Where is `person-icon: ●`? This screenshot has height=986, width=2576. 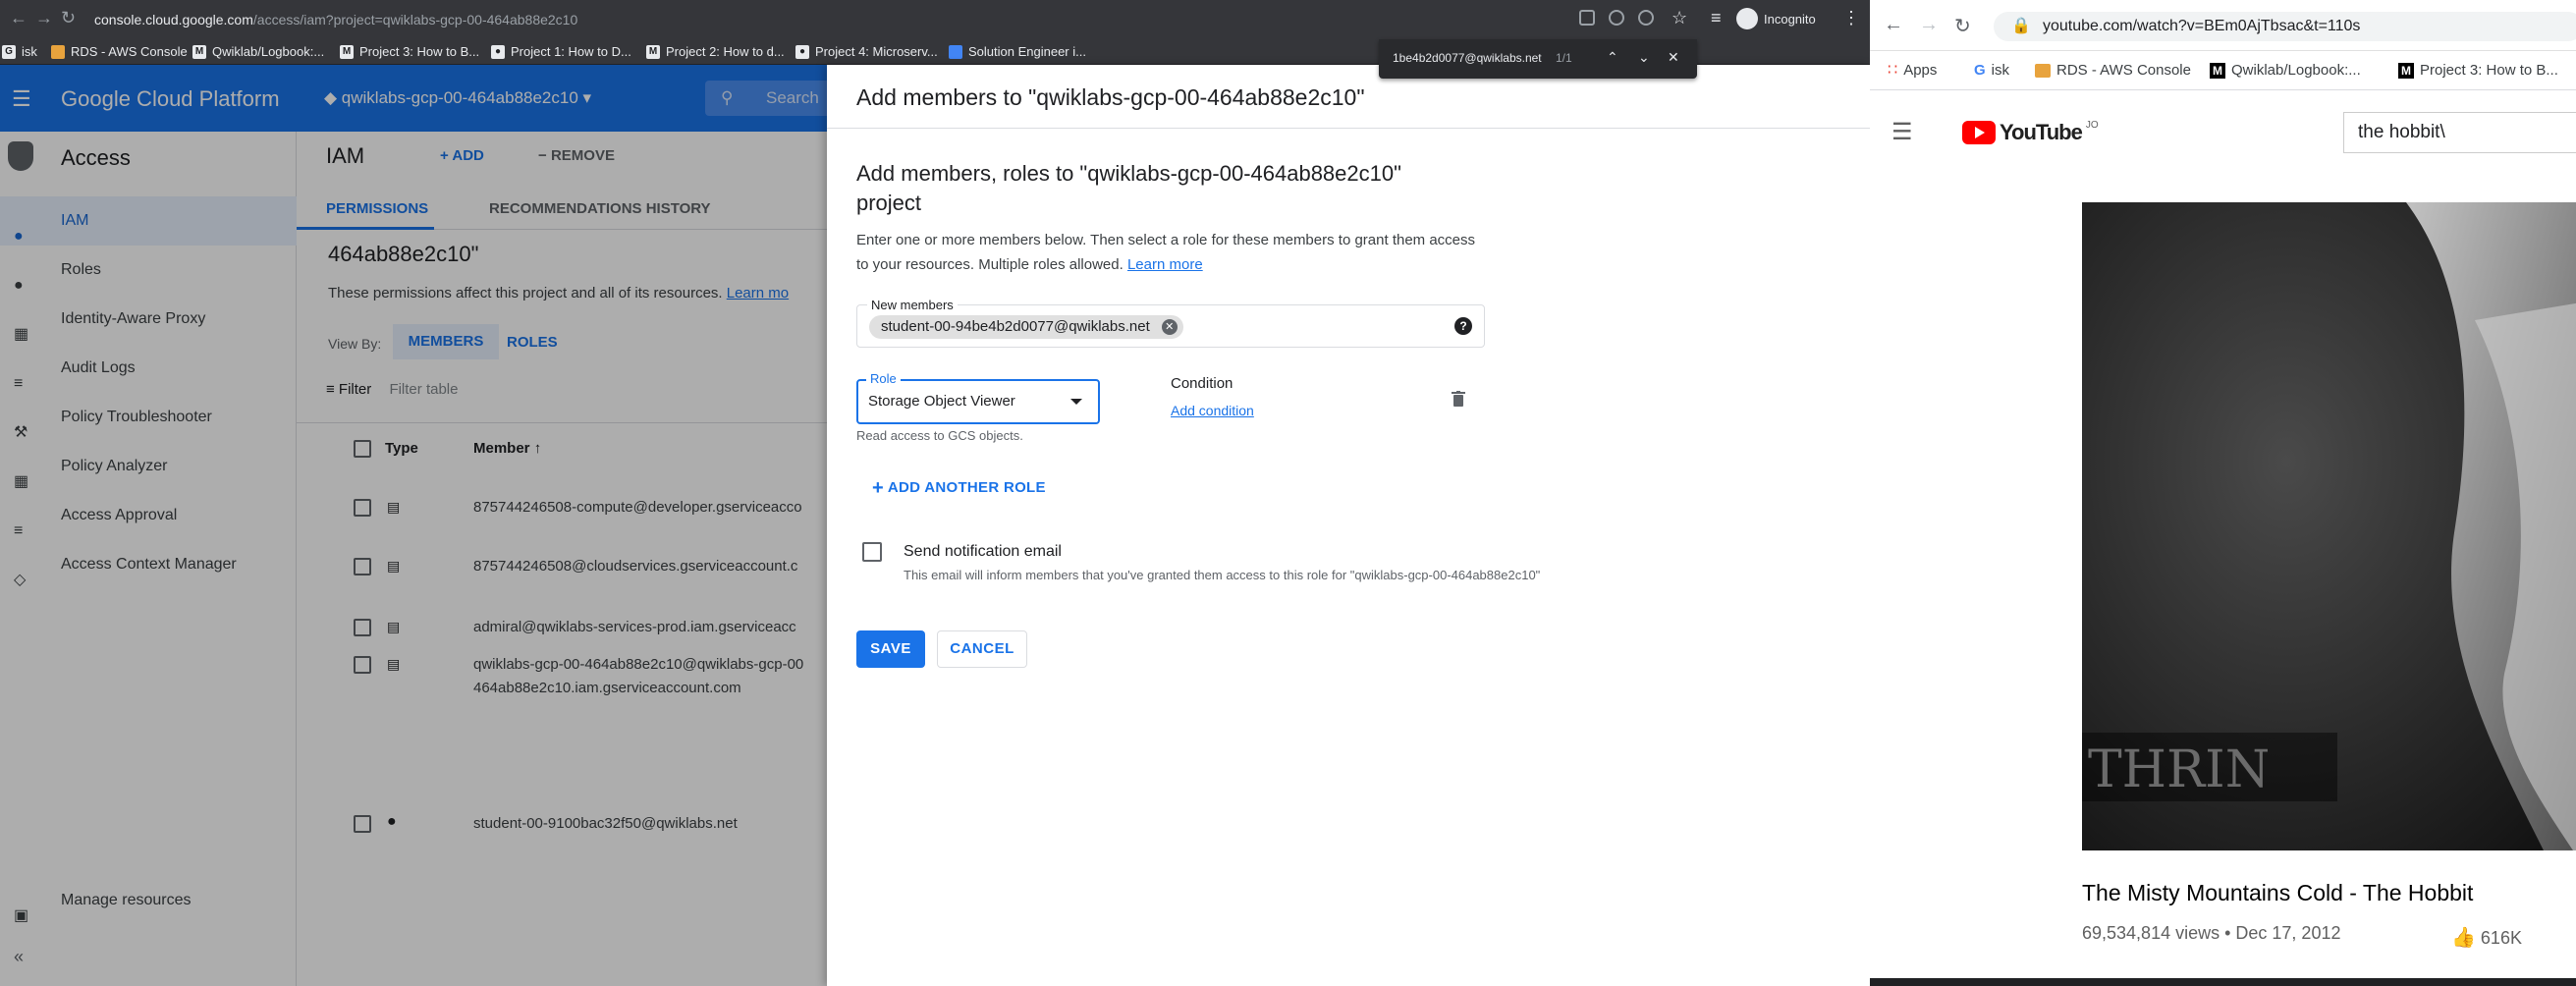 person-icon: ● is located at coordinates (392, 821).